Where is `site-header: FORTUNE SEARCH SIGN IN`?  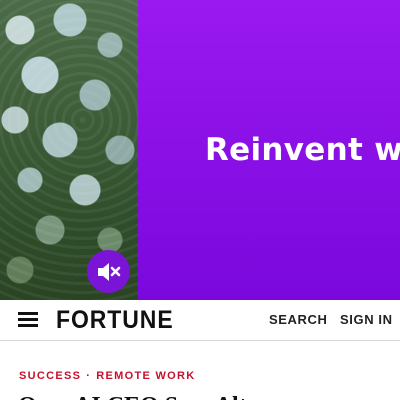
site-header: FORTUNE SEARCH SIGN IN is located at coordinates (200, 320).